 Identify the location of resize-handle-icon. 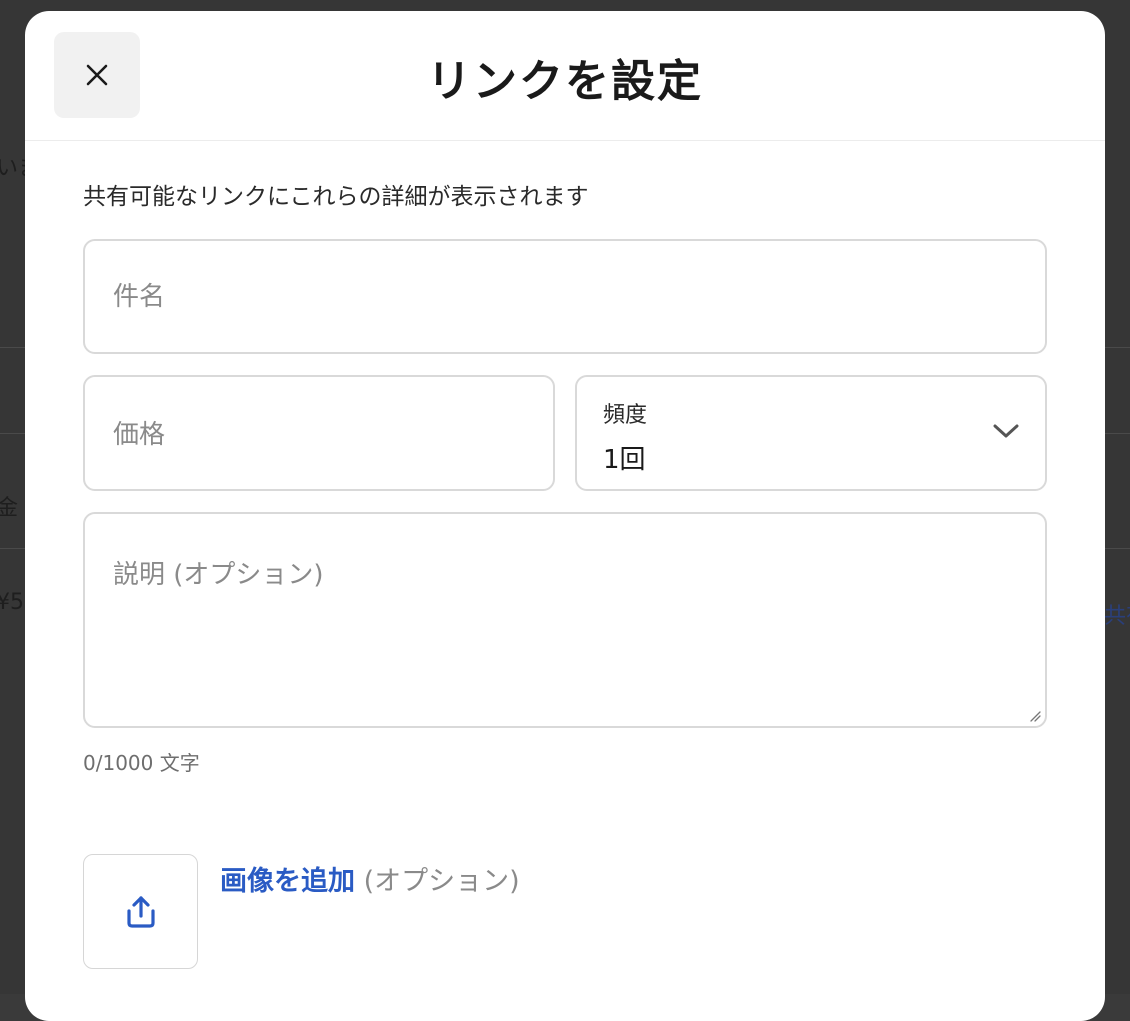
(1035, 716).